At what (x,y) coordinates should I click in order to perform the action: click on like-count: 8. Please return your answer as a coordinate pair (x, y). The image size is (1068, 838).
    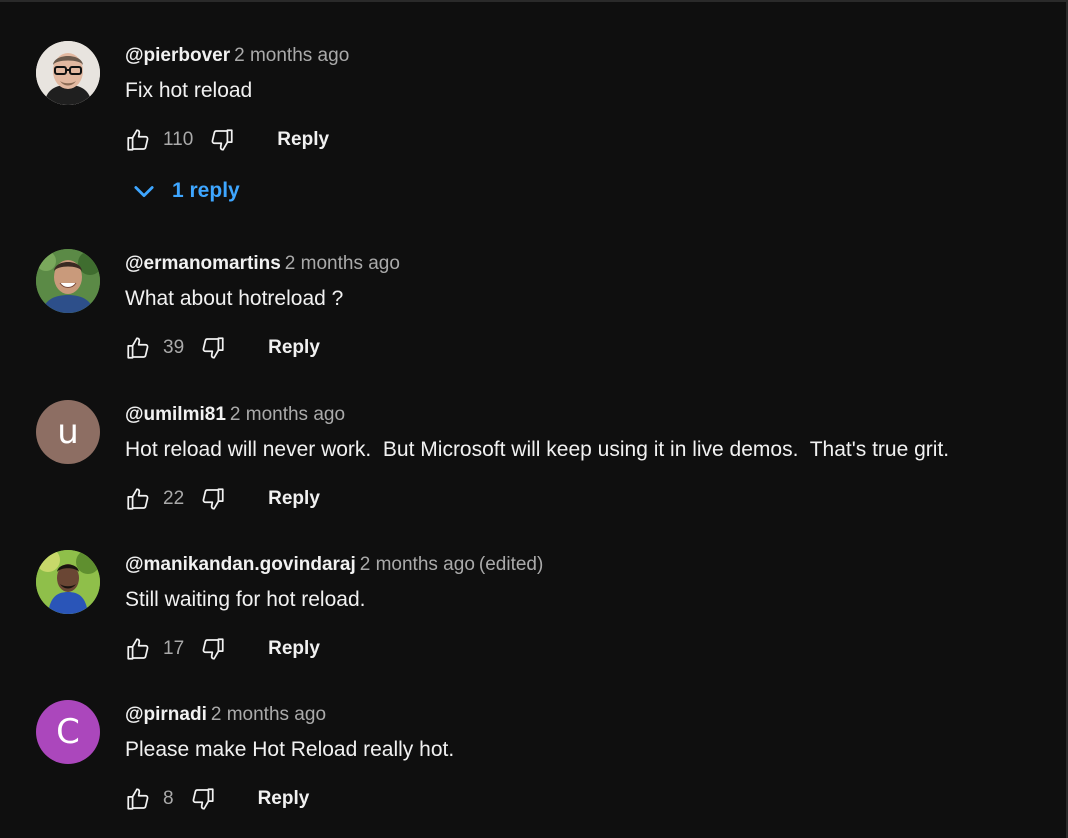
    Looking at the image, I should click on (168, 798).